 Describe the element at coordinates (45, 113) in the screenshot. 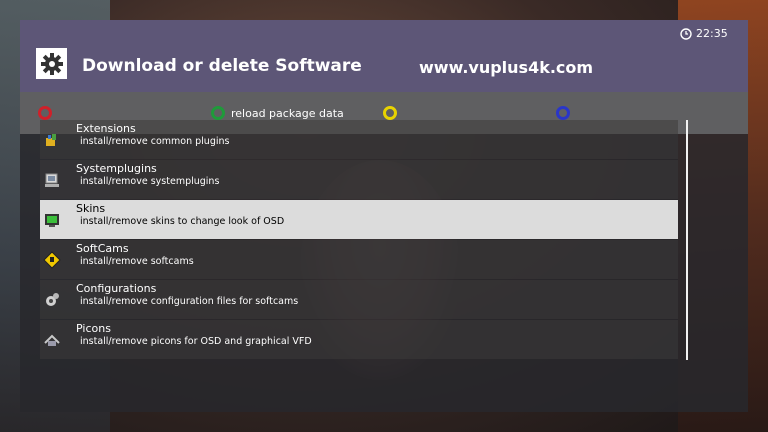

I see `red-key-icon` at that location.